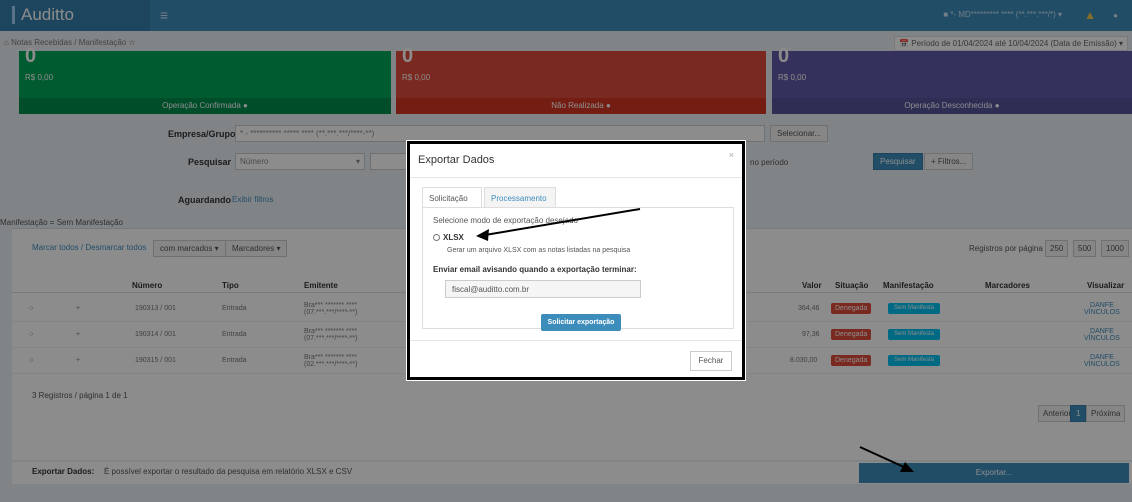  Describe the element at coordinates (543, 289) in the screenshot. I see `email-field` at that location.